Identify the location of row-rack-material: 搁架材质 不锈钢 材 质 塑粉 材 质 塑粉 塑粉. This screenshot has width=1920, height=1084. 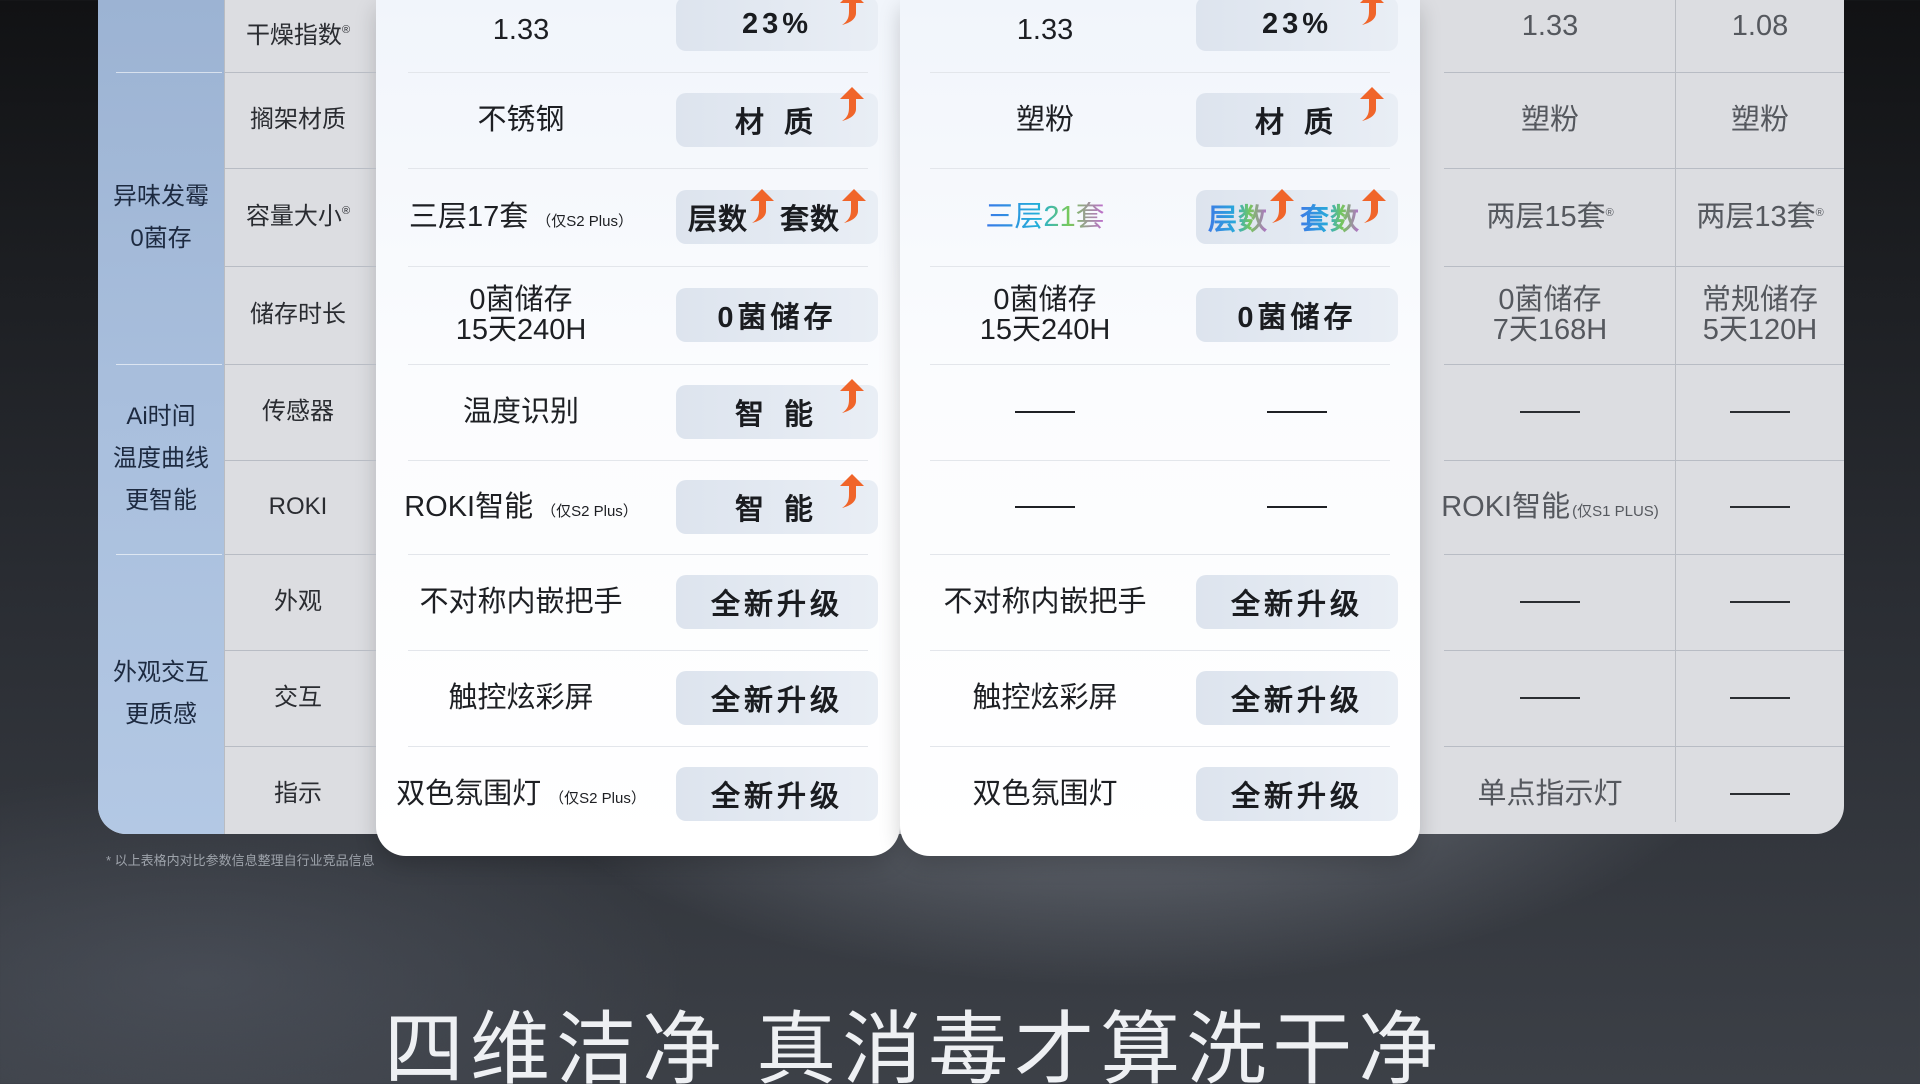
(960, 120).